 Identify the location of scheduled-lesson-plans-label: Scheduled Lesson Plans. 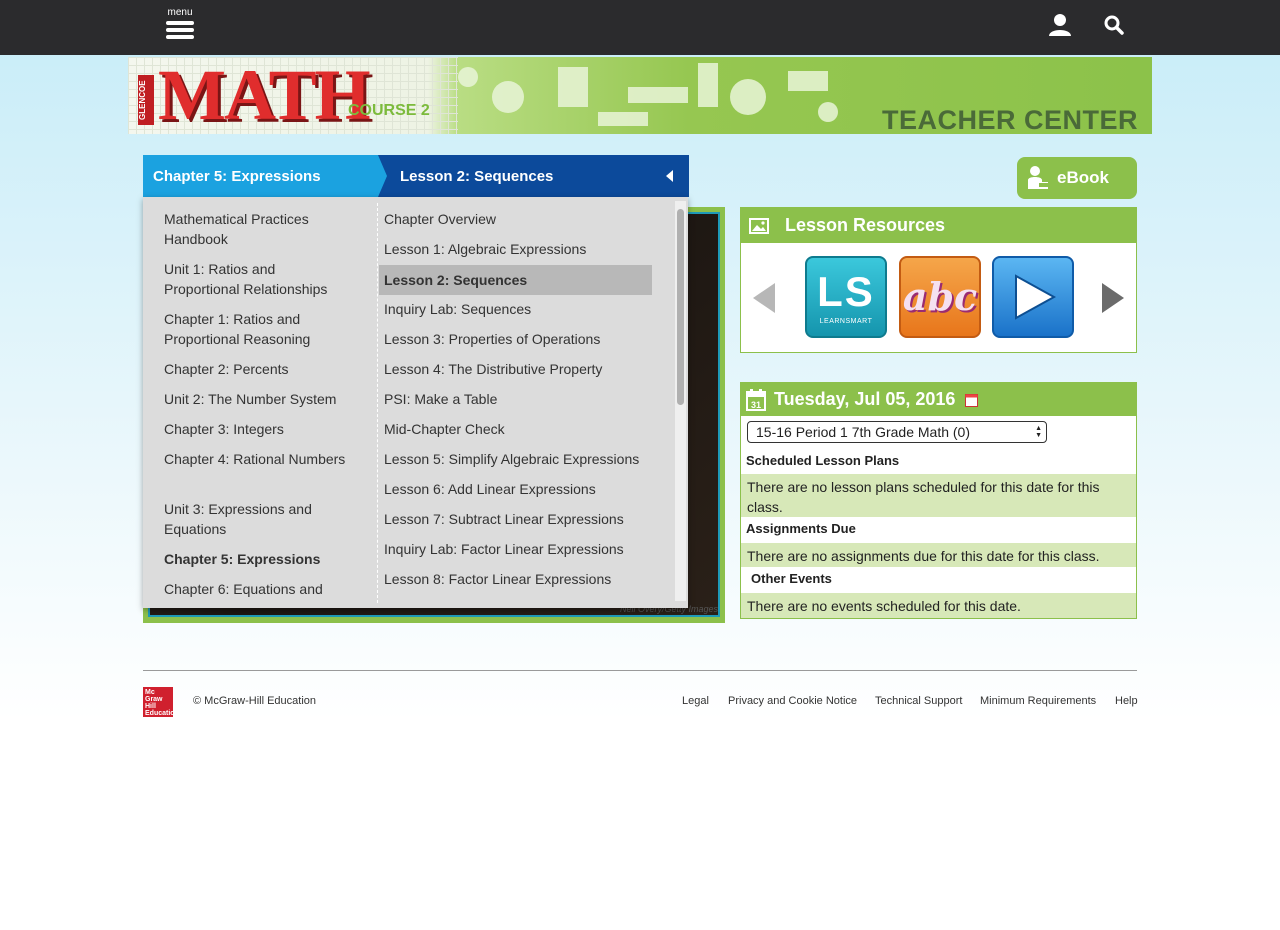
(823, 460).